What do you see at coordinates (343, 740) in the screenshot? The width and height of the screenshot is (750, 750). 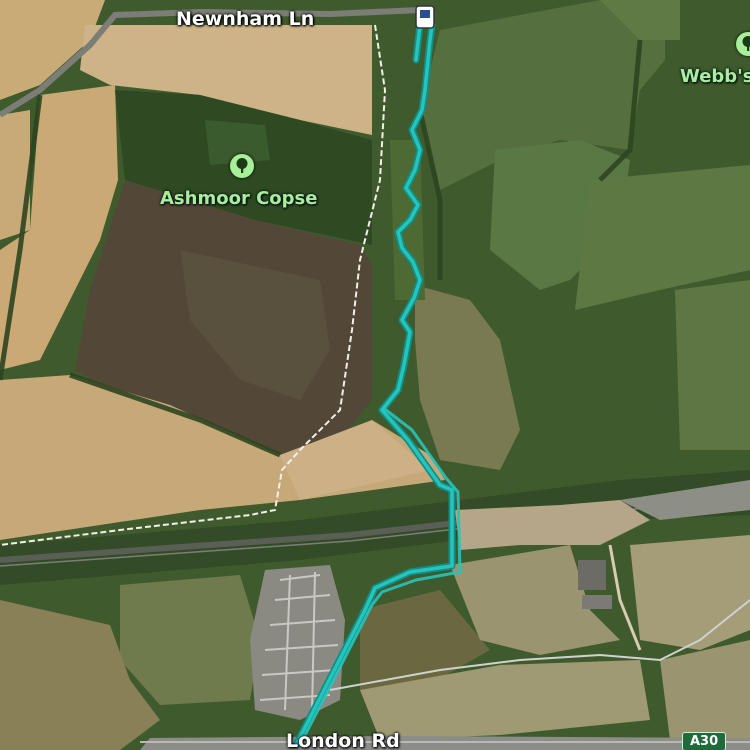 I see `road-label-london-rd: London Rd` at bounding box center [343, 740].